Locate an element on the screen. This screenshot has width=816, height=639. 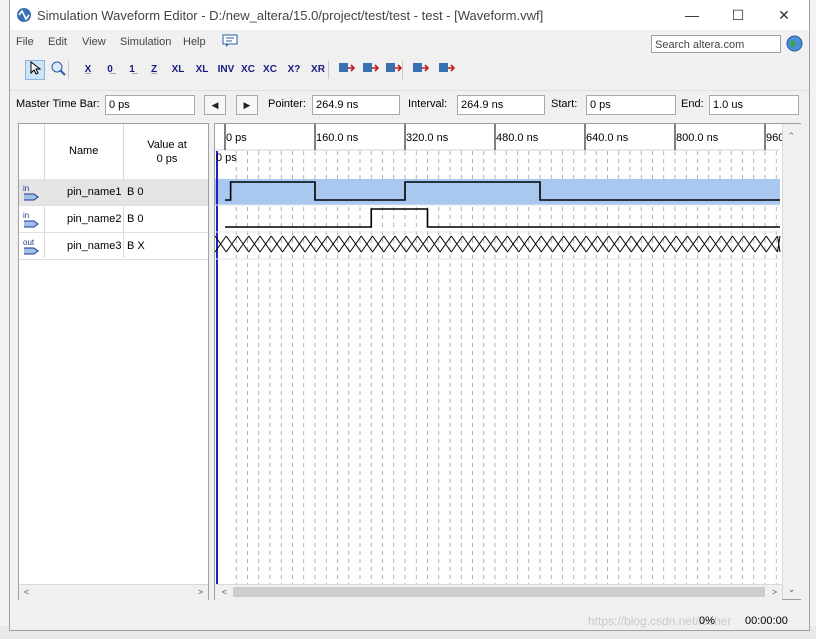
force-low-icon: 0̲ is located at coordinates (110, 70).